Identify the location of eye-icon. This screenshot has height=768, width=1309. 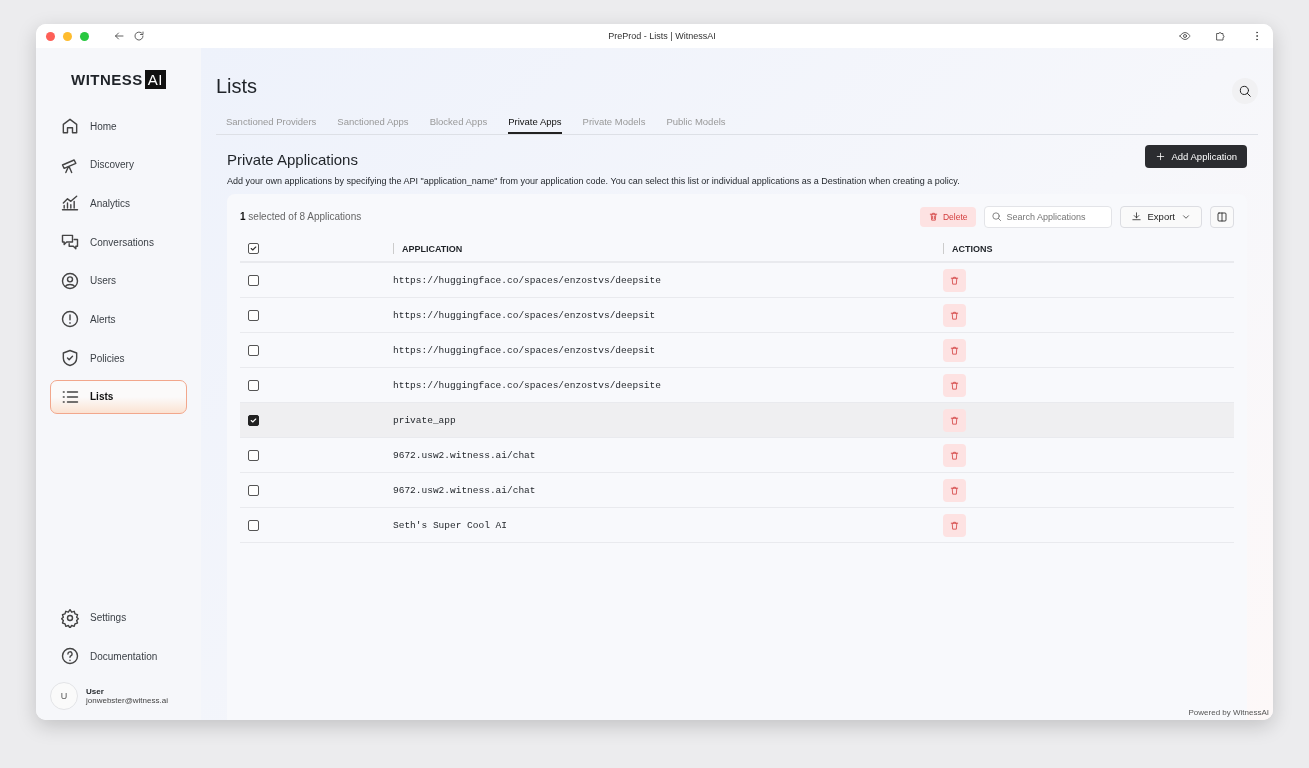
(1185, 36).